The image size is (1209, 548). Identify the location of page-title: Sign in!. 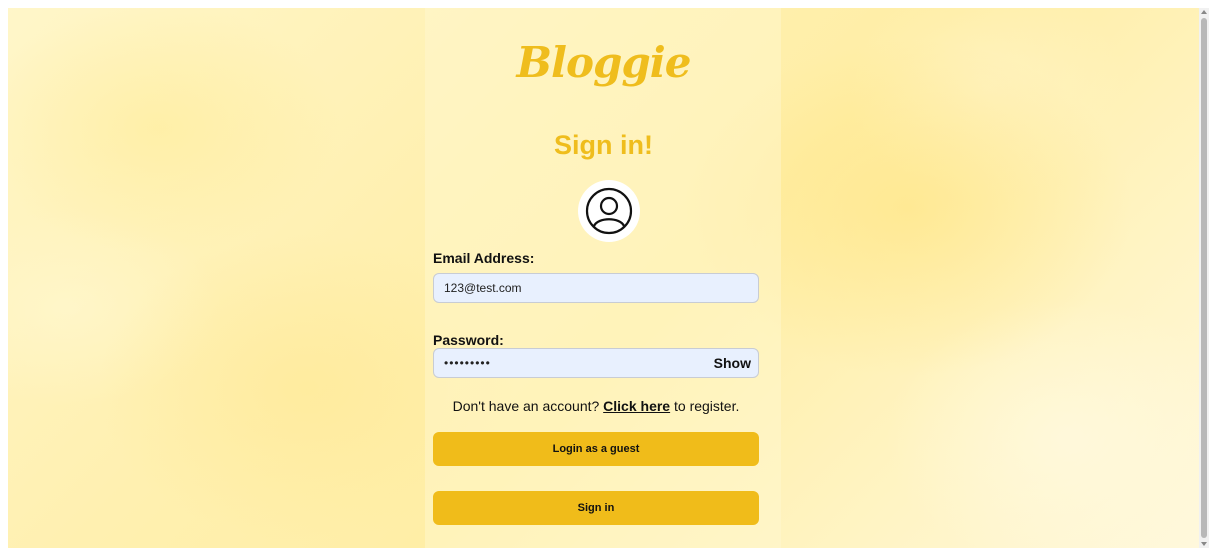
(603, 145).